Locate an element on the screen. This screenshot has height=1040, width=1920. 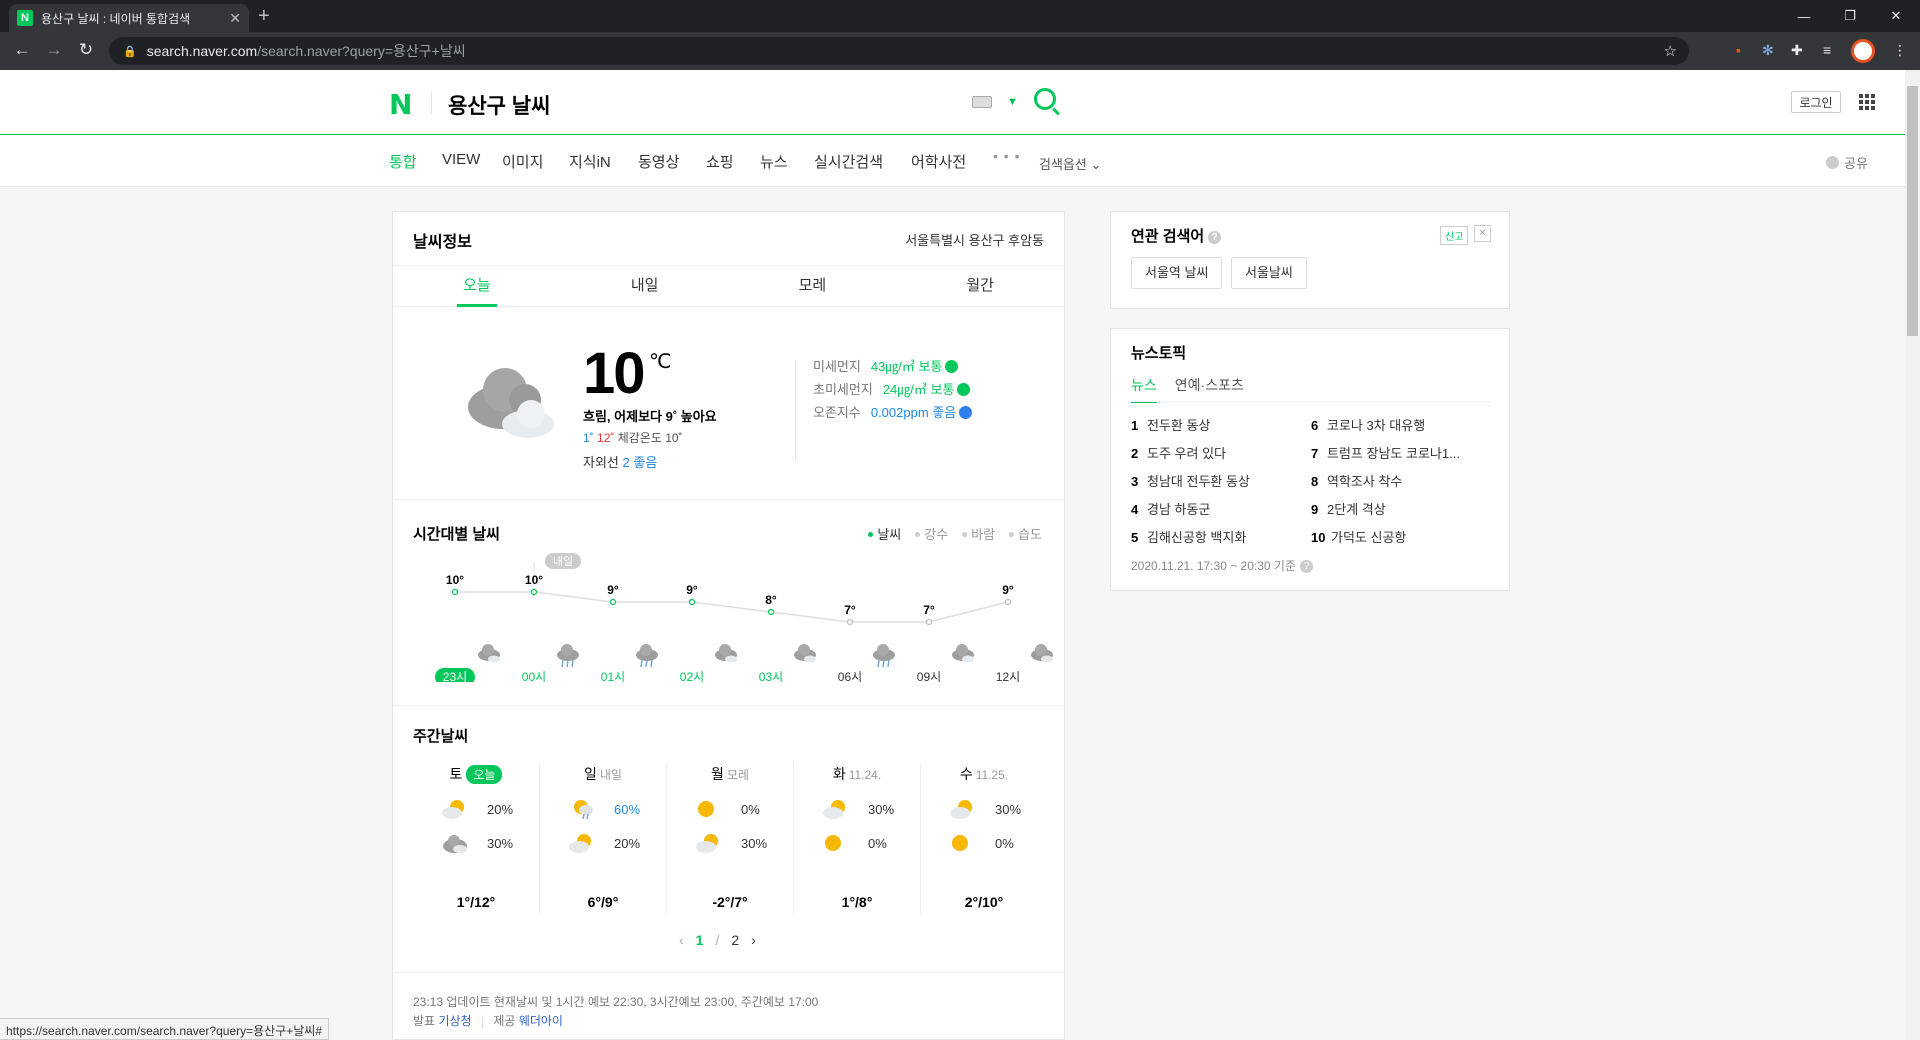
chrome-menu-icon: ⋮ is located at coordinates (1900, 50).